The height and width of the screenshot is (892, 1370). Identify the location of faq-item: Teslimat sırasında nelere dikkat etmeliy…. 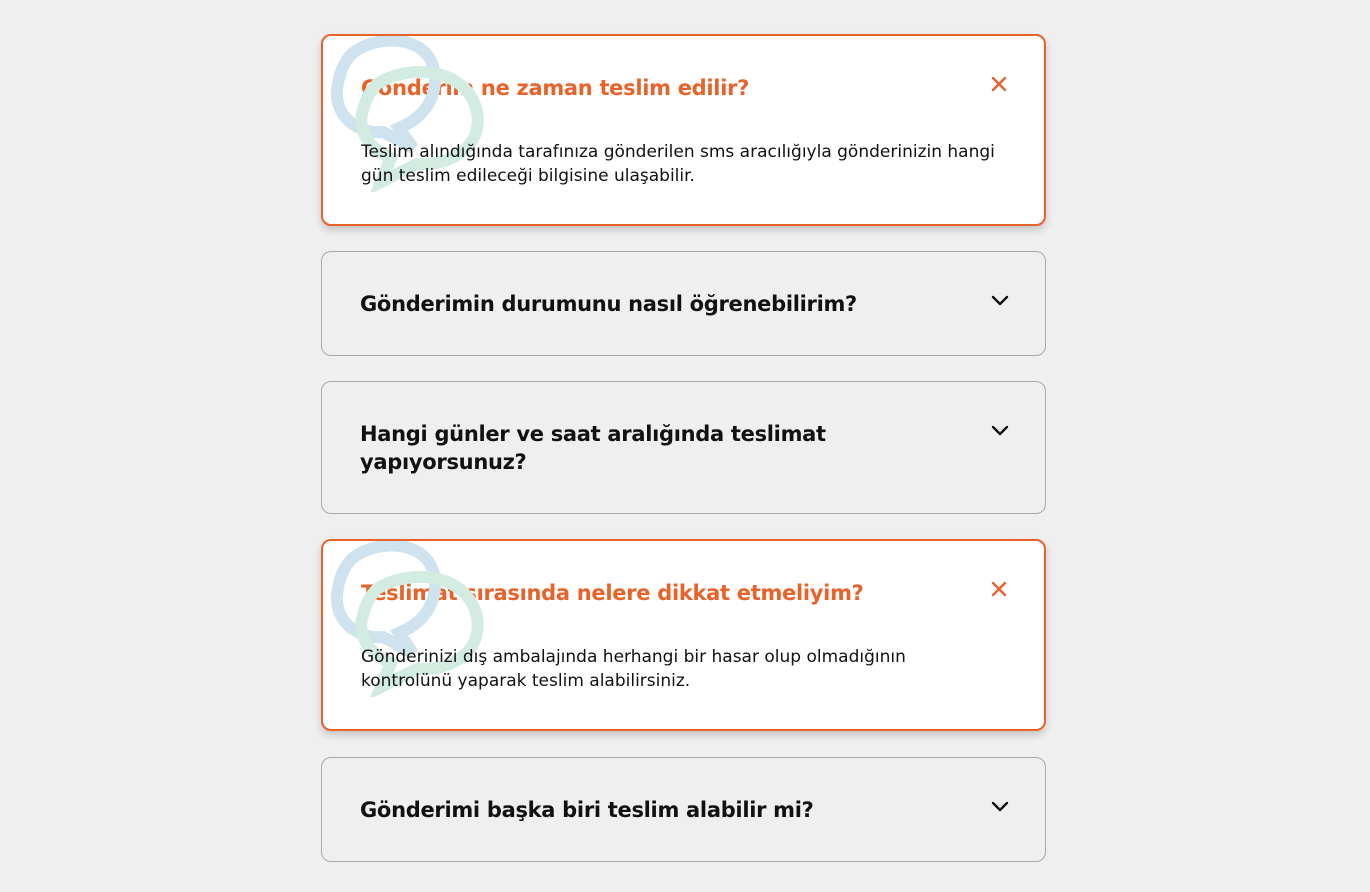
(683, 635).